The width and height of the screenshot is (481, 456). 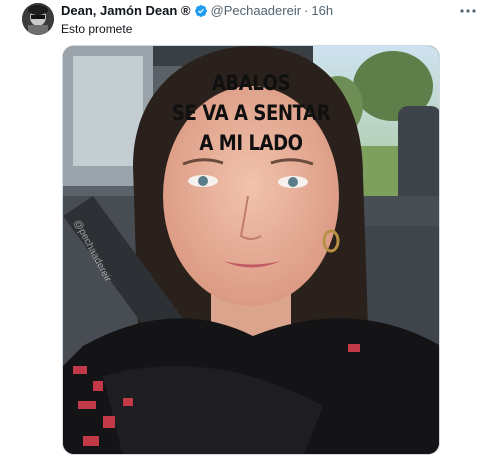 What do you see at coordinates (201, 11) in the screenshot?
I see `verified-badge-icon` at bounding box center [201, 11].